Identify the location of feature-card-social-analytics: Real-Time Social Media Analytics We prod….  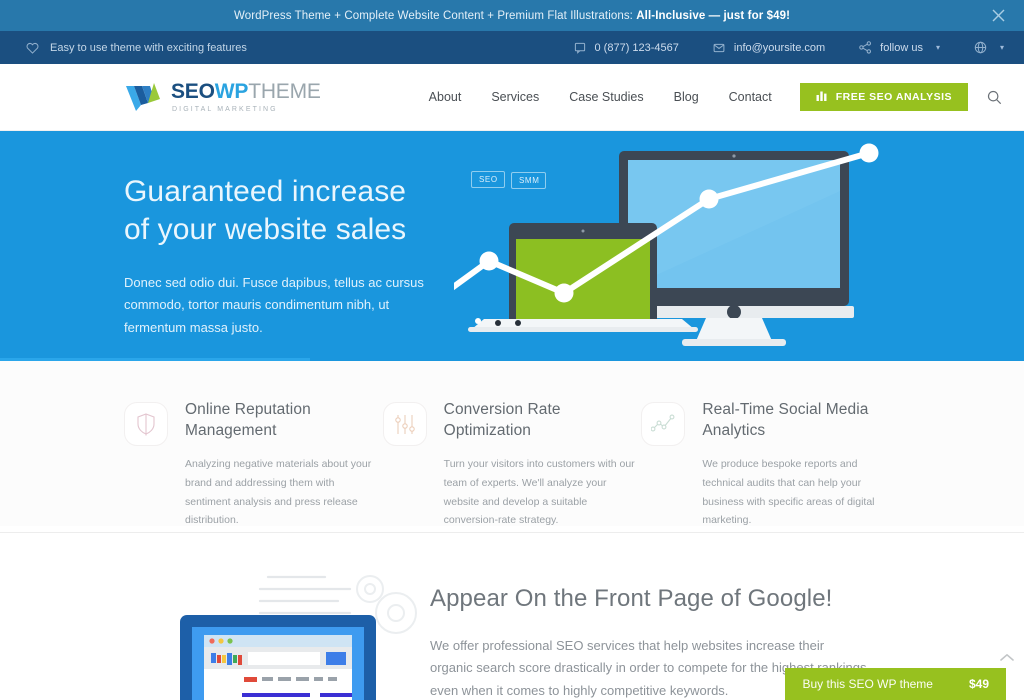
(770, 462).